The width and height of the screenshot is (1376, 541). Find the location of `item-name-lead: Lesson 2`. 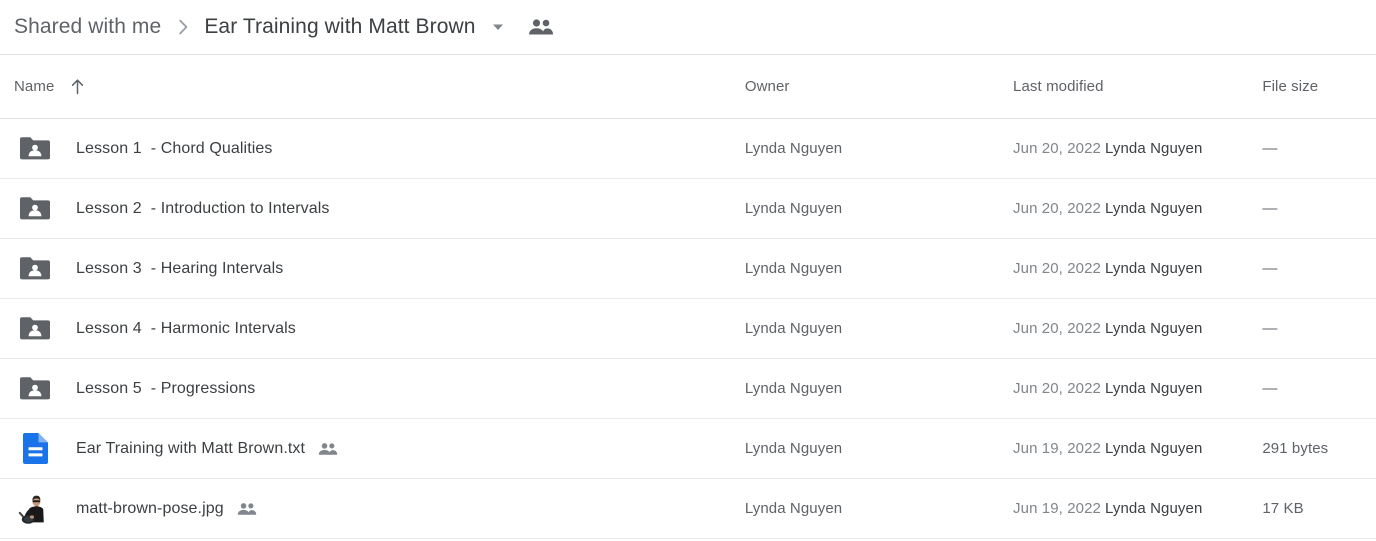

item-name-lead: Lesson 2 is located at coordinates (109, 208).